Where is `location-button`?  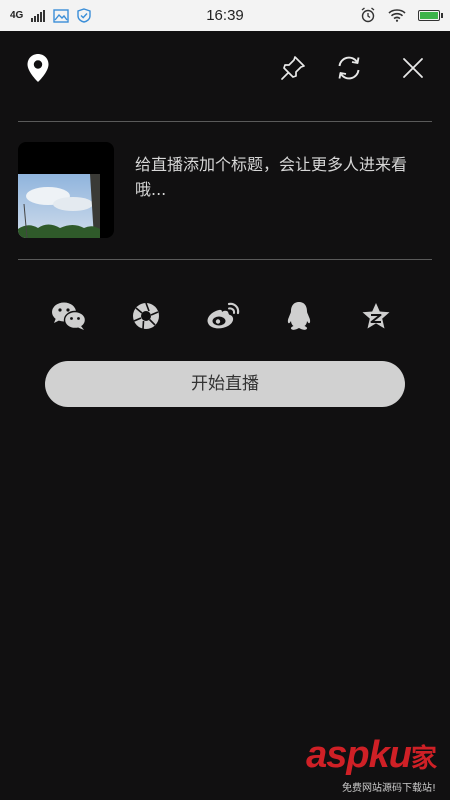
location-button is located at coordinates (38, 68).